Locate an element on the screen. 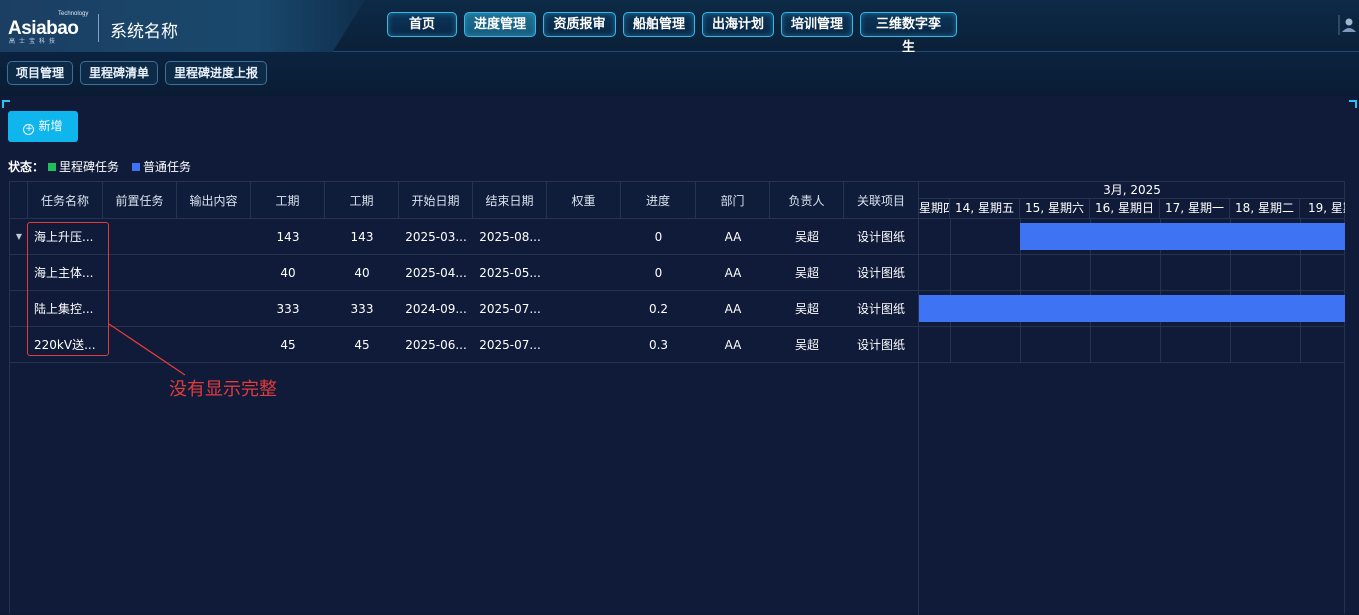 This screenshot has height=615, width=1359. col-header-end-date: 结束日期 is located at coordinates (510, 200).